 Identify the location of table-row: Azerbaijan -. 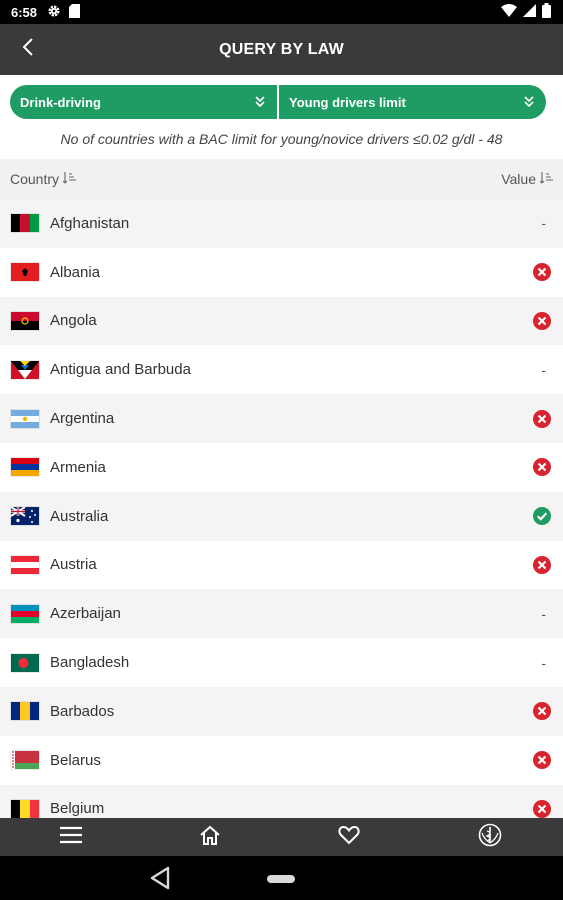
(281, 614).